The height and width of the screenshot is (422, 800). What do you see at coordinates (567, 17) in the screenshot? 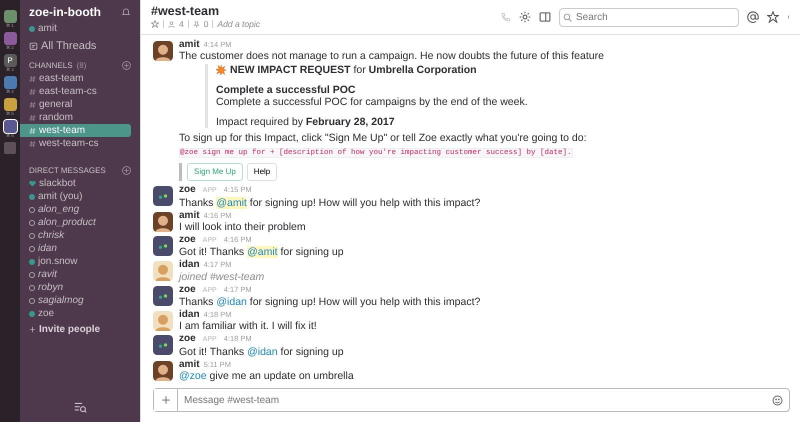
I see `search-icon` at bounding box center [567, 17].